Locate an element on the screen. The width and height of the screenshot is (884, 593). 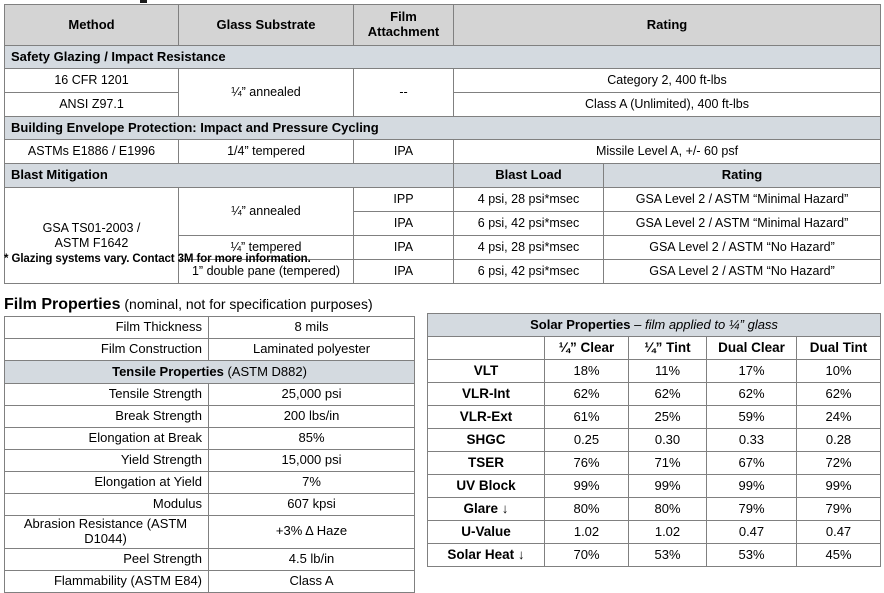
film-row-label: Break Strength is located at coordinates (106, 416).